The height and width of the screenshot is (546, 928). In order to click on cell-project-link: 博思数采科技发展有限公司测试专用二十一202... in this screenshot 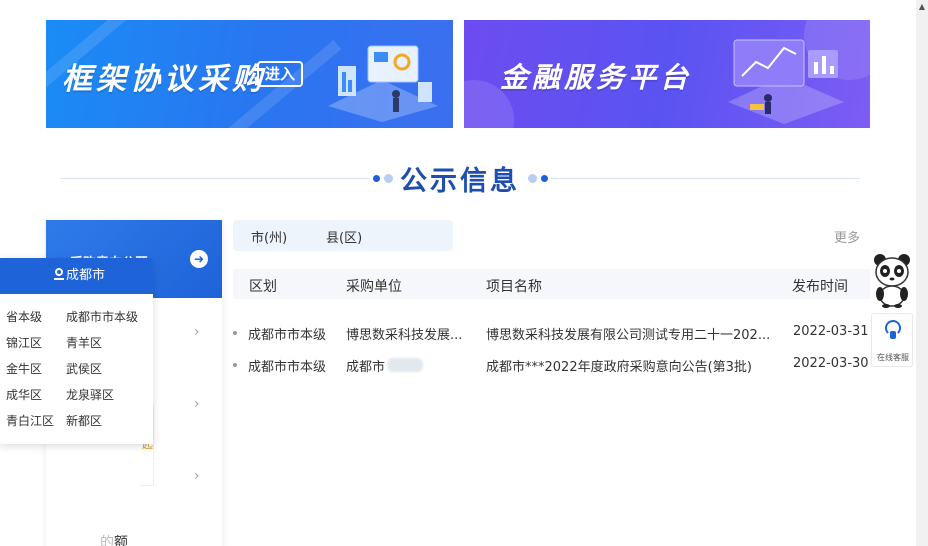, I will do `click(628, 333)`.